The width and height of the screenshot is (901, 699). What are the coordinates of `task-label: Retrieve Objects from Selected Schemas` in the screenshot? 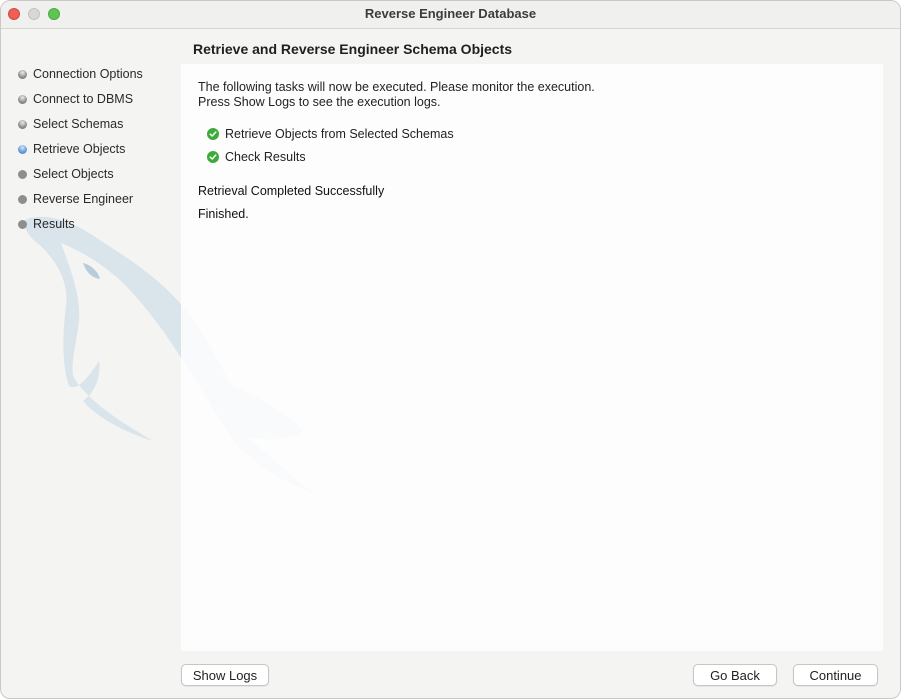 It's located at (339, 134).